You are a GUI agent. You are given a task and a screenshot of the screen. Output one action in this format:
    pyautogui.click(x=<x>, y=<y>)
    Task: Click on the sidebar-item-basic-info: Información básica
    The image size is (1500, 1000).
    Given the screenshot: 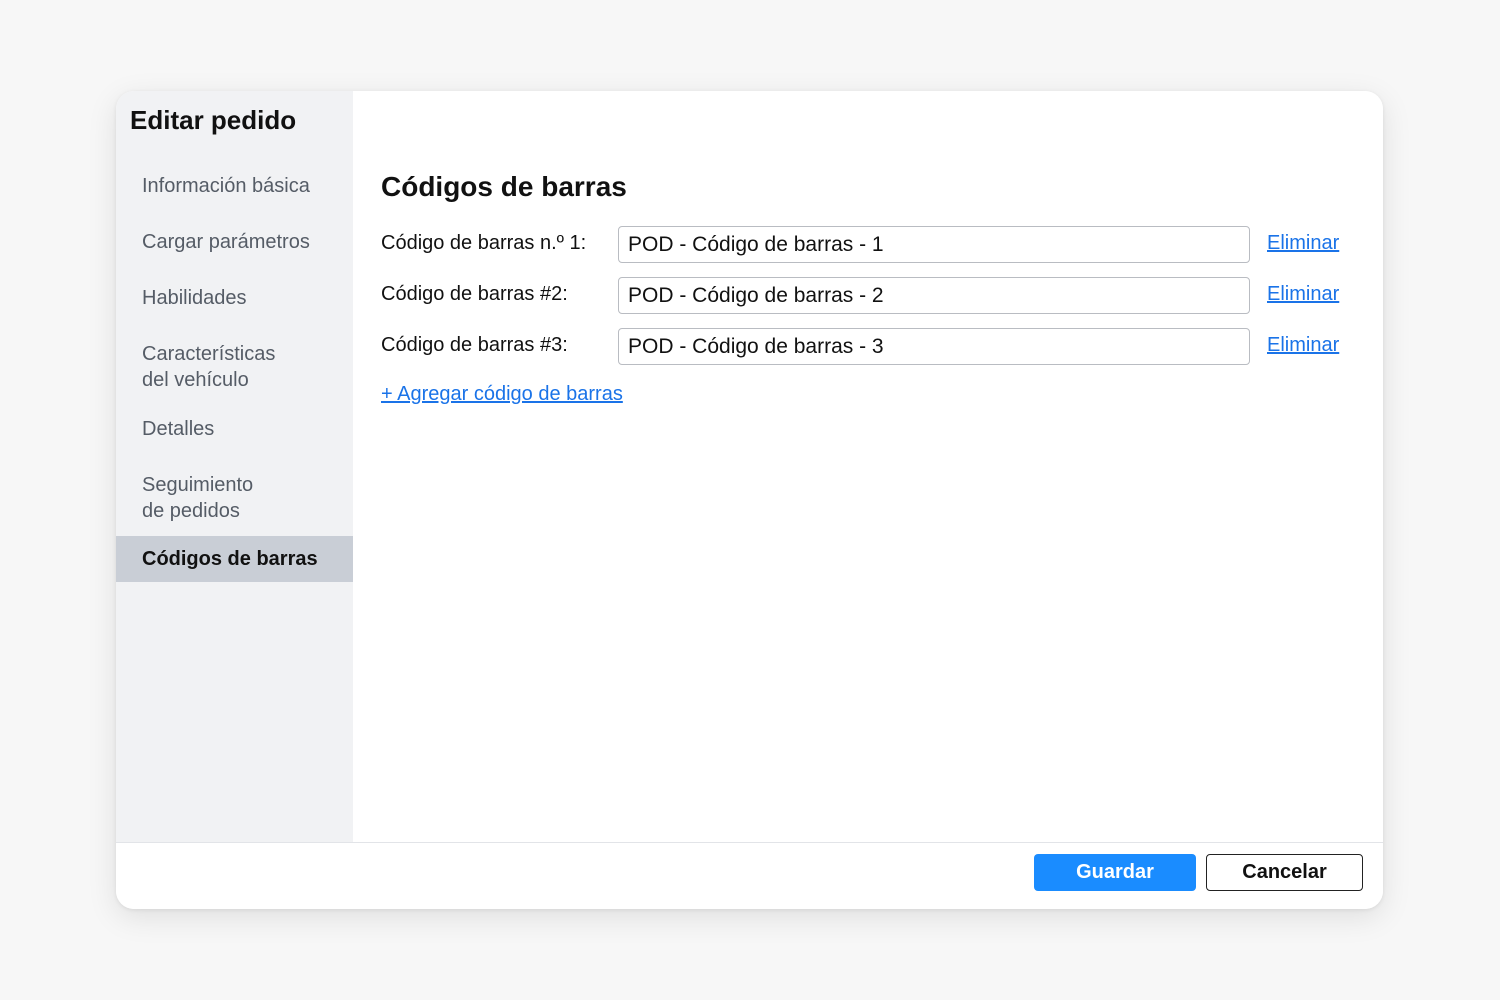 What is the action you would take?
    pyautogui.click(x=234, y=186)
    